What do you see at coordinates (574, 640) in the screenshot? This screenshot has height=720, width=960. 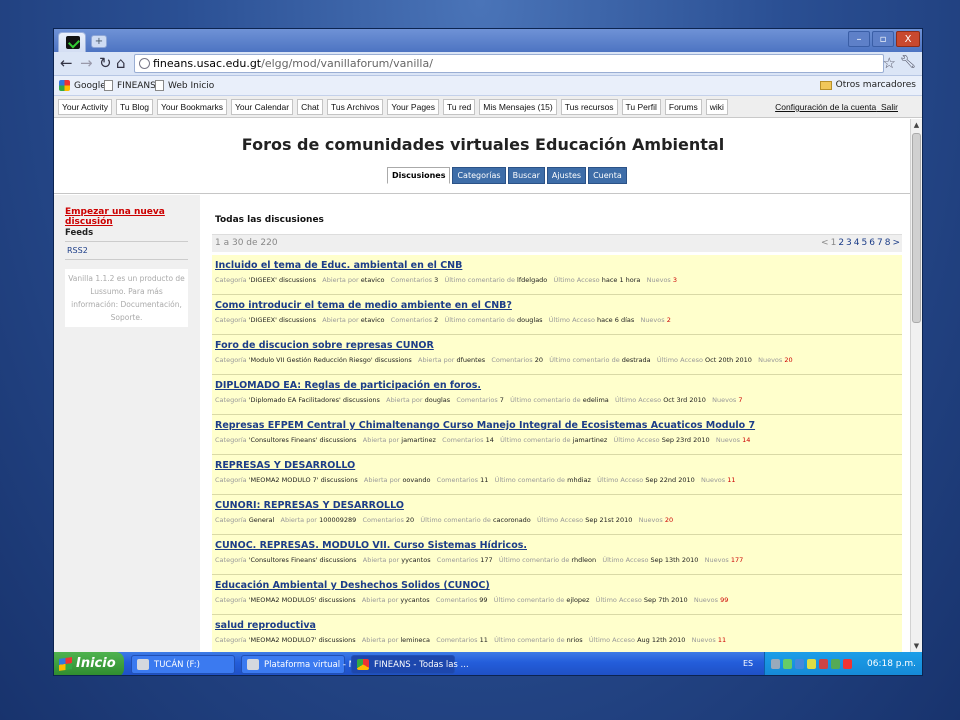 I see `meta-last-commenter: nrios` at bounding box center [574, 640].